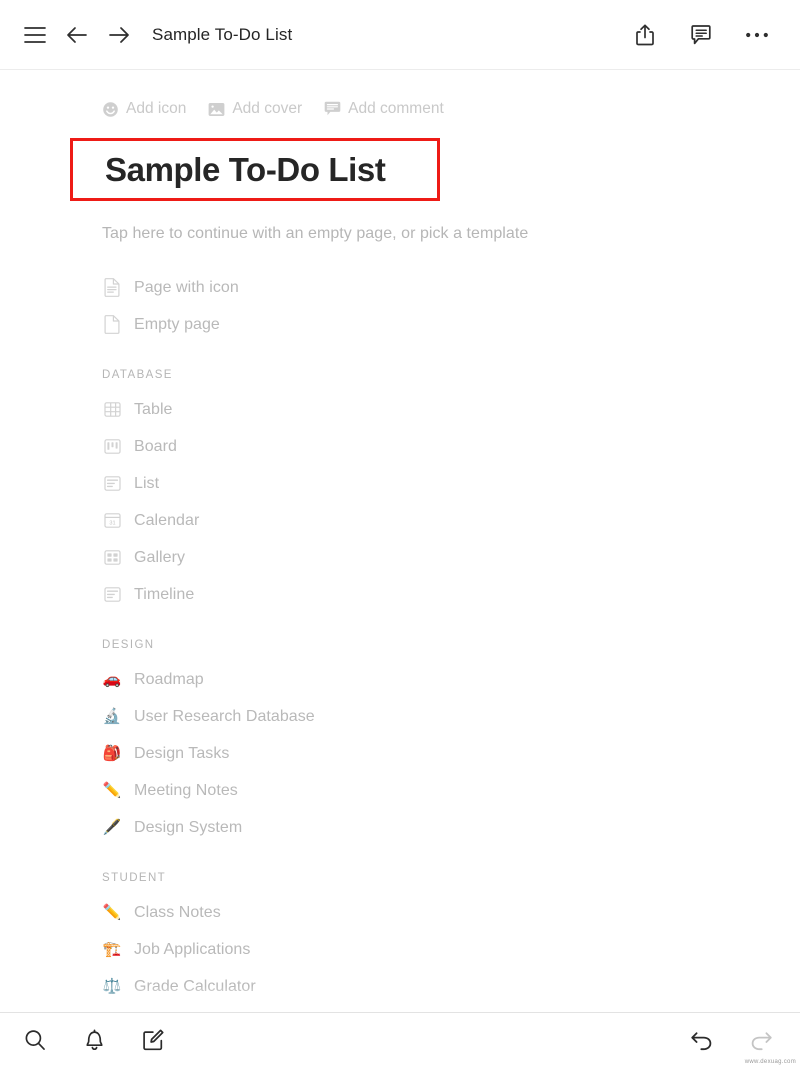  What do you see at coordinates (112, 325) in the screenshot?
I see `blank-page-icon` at bounding box center [112, 325].